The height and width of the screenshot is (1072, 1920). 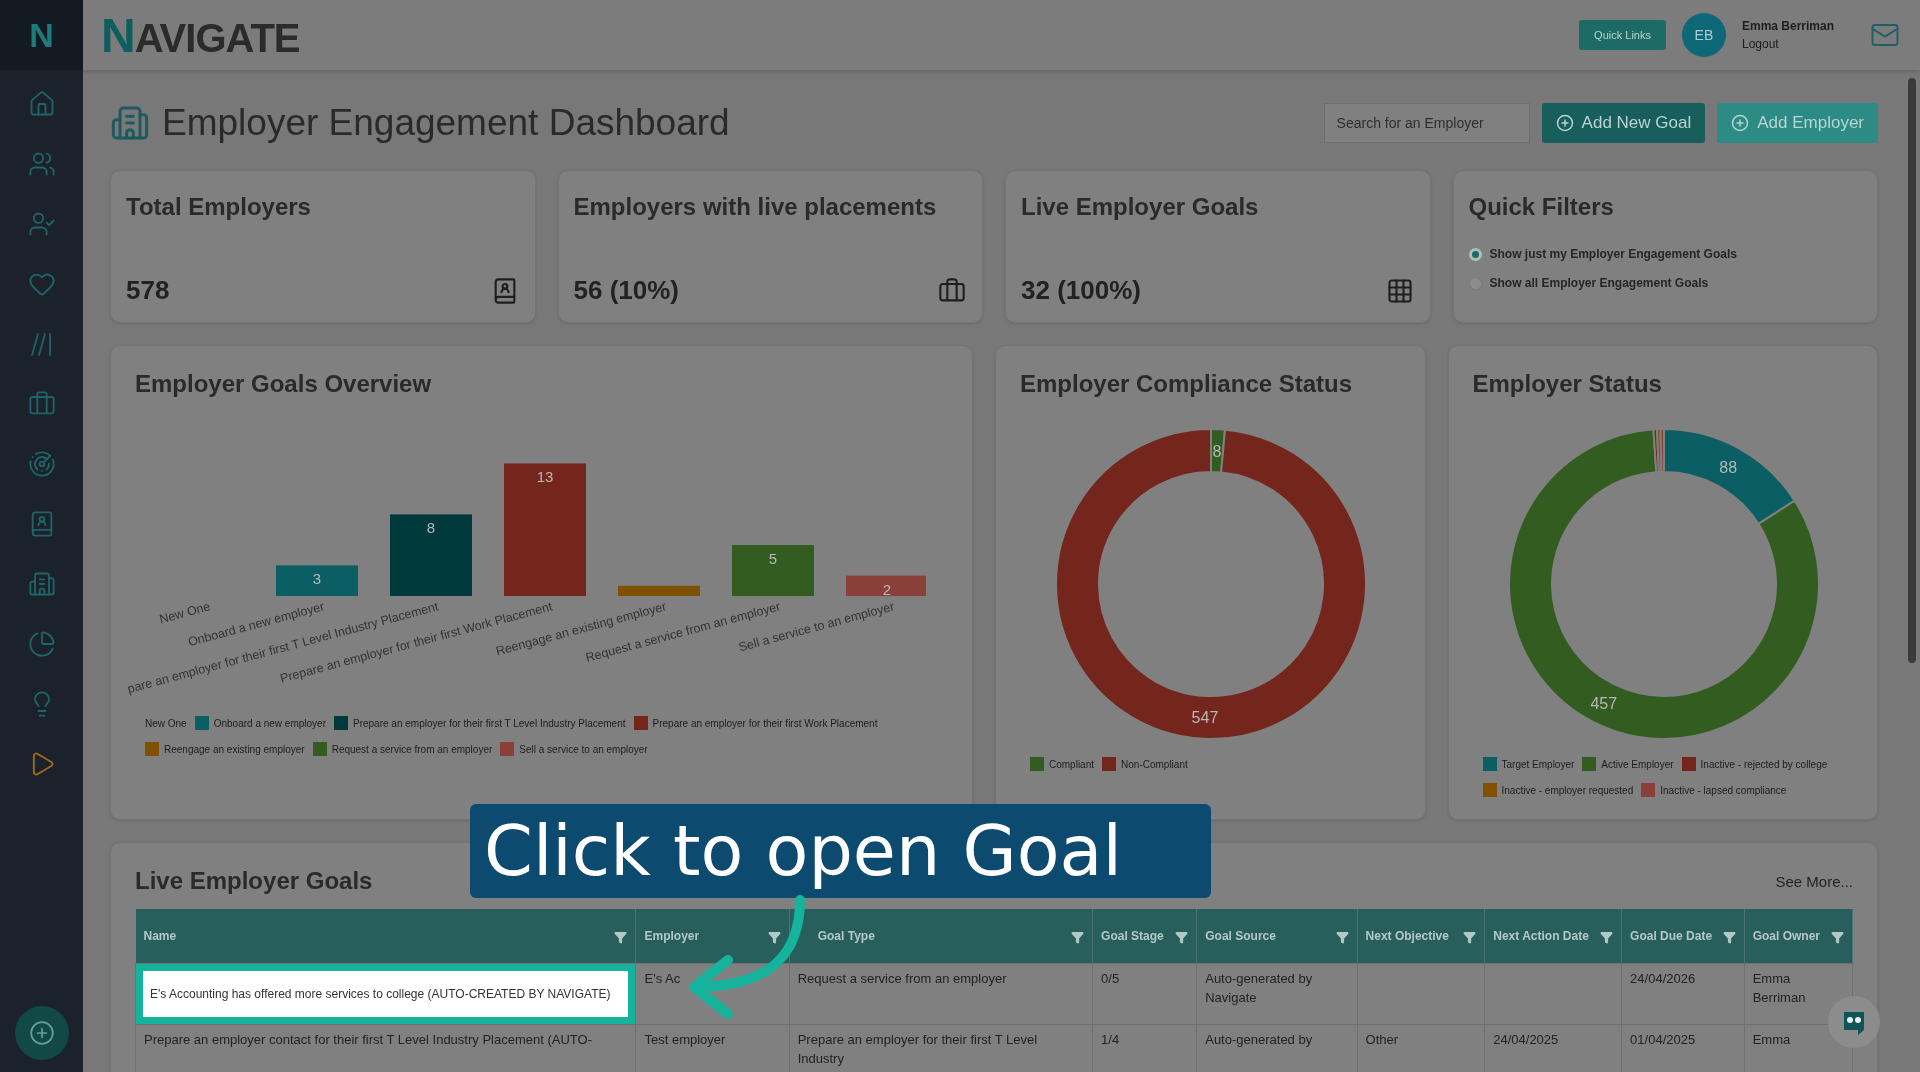 What do you see at coordinates (1683, 994) in the screenshot?
I see `table-cell: 24/04/2026` at bounding box center [1683, 994].